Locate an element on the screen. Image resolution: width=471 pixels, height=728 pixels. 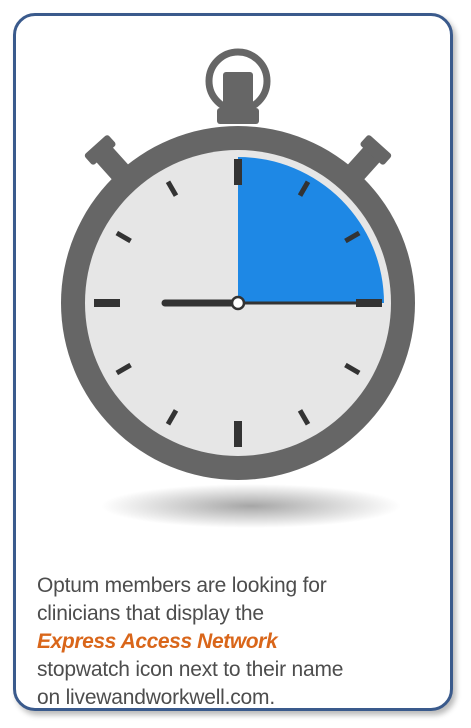
center-pivot is located at coordinates (238, 303).